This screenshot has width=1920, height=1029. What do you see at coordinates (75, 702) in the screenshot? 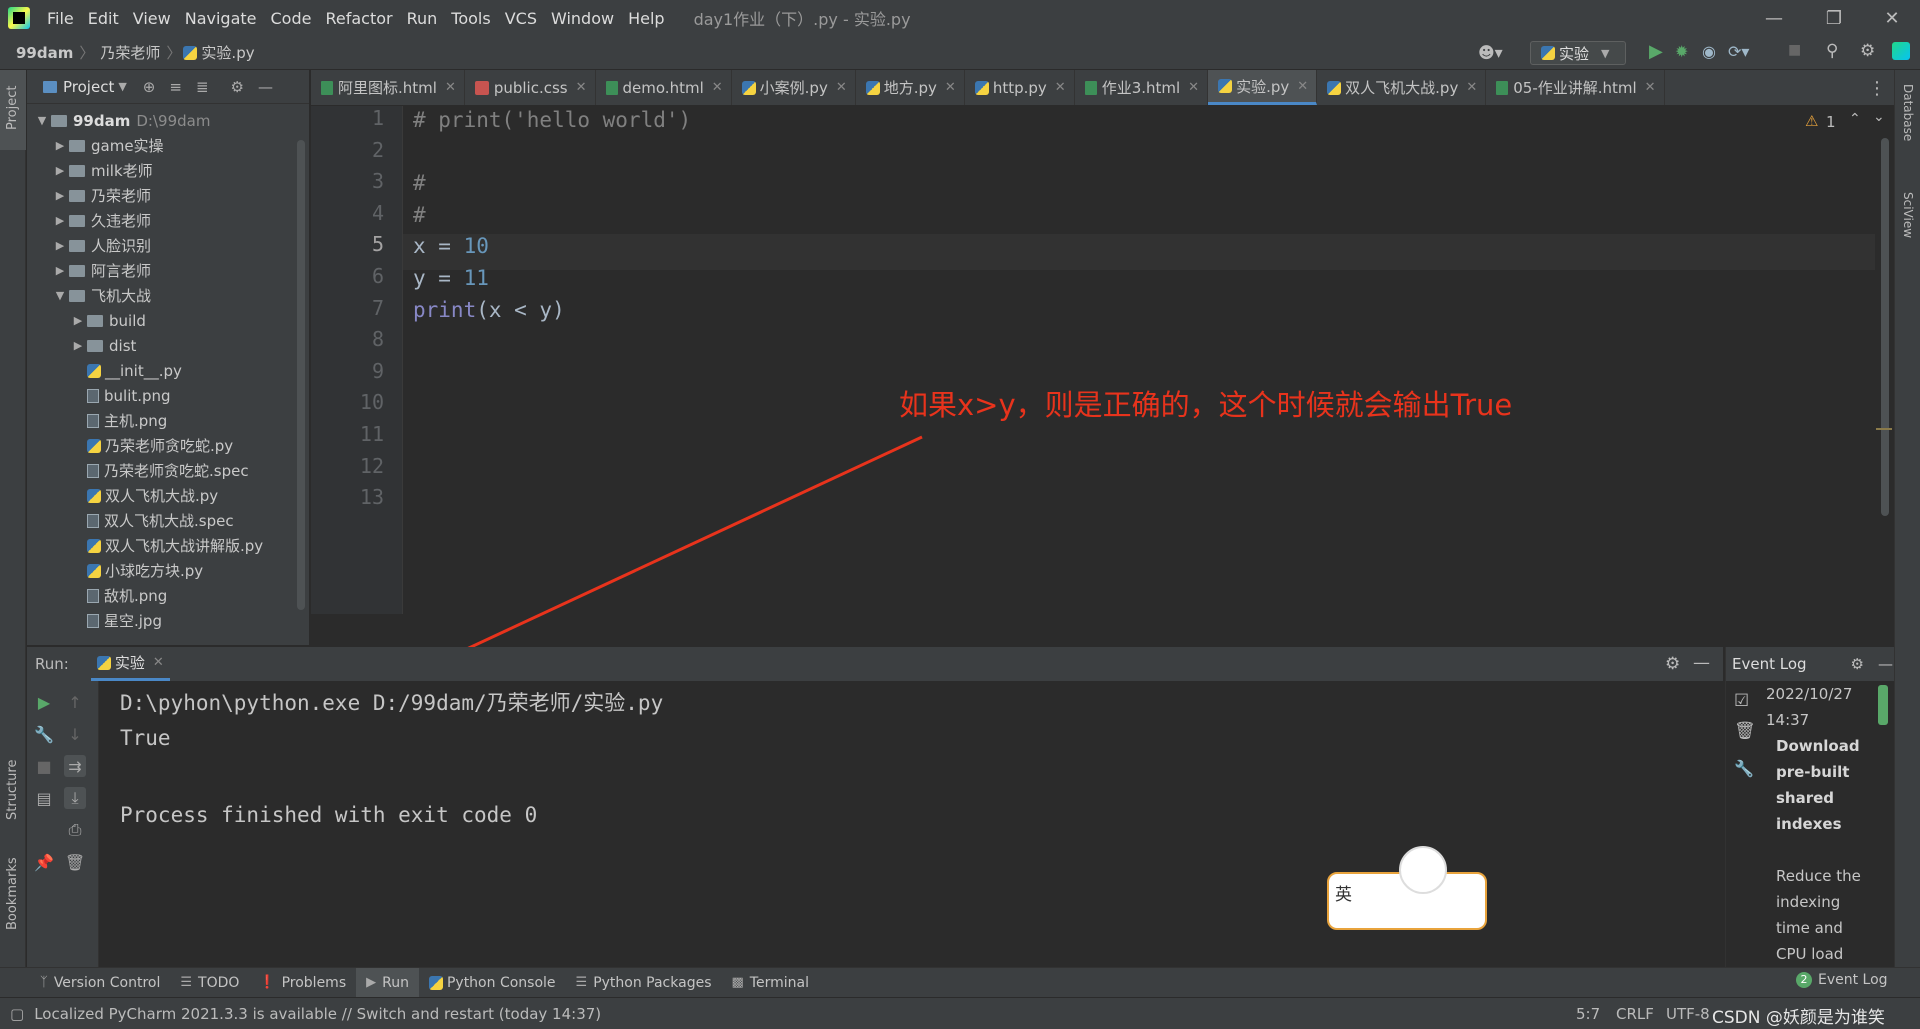
I see `up-arrow-icon: ↑` at bounding box center [75, 702].